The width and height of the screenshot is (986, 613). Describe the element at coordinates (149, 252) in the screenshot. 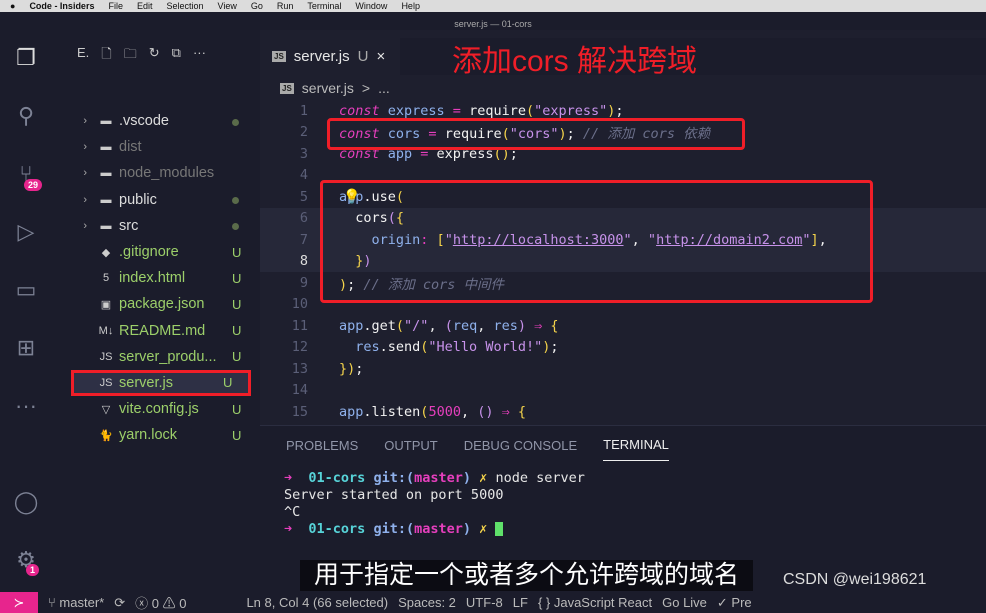

I see `tree-item-label: .gitignore` at that location.